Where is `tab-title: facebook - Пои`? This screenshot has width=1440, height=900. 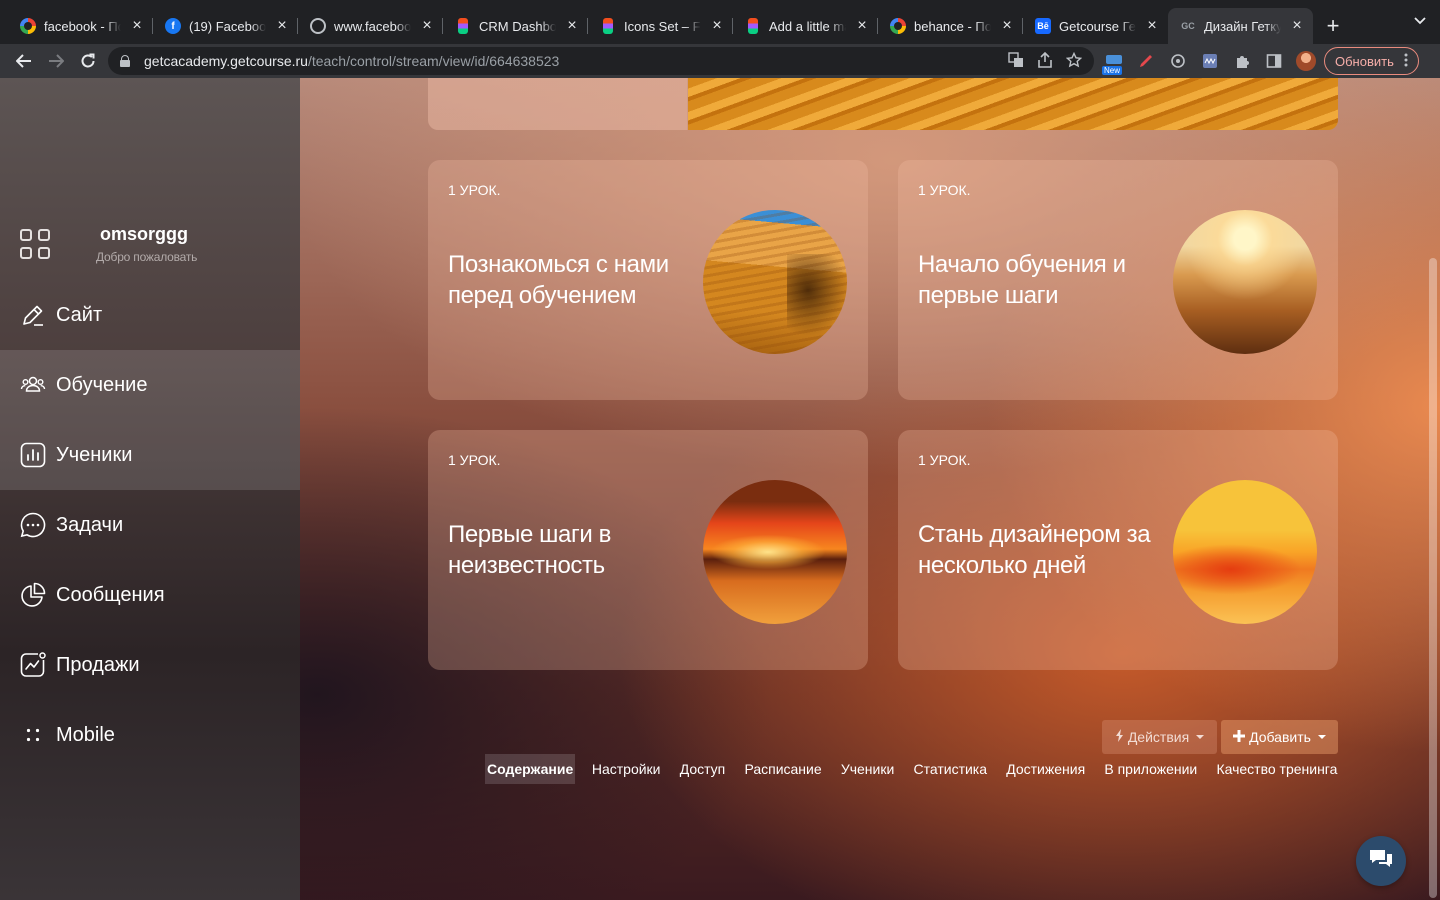 tab-title: facebook - Пои is located at coordinates (82, 26).